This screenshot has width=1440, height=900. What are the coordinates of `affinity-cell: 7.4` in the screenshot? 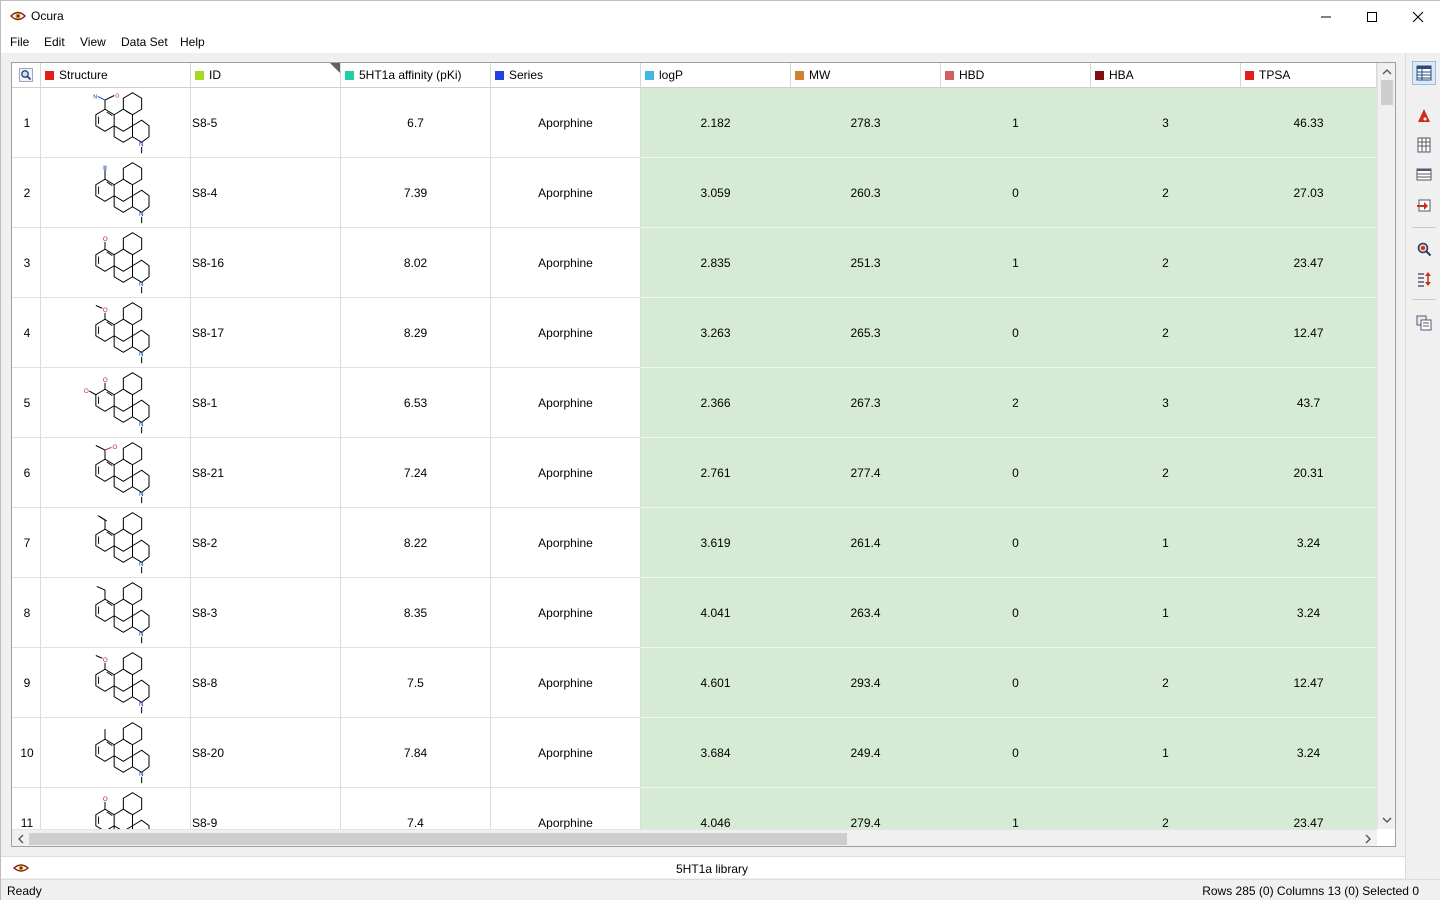 It's located at (416, 808).